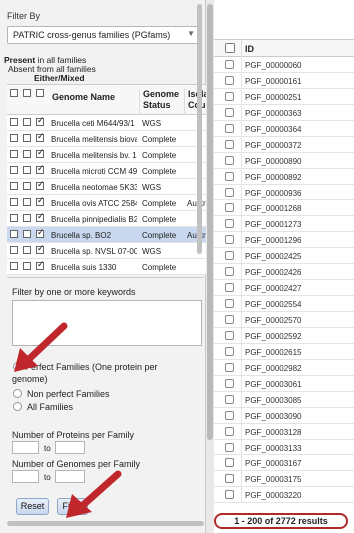 The width and height of the screenshot is (354, 533). I want to click on family-id: PGF_00003128, so click(273, 432).